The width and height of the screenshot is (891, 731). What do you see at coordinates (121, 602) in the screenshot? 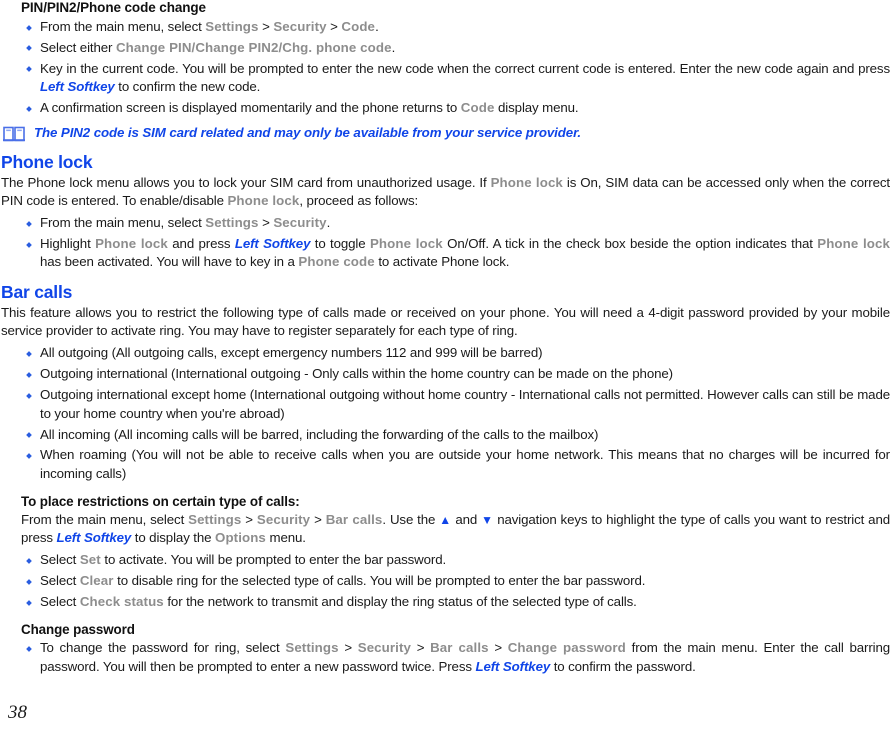
I see `ui-term-check-status: Check status` at bounding box center [121, 602].